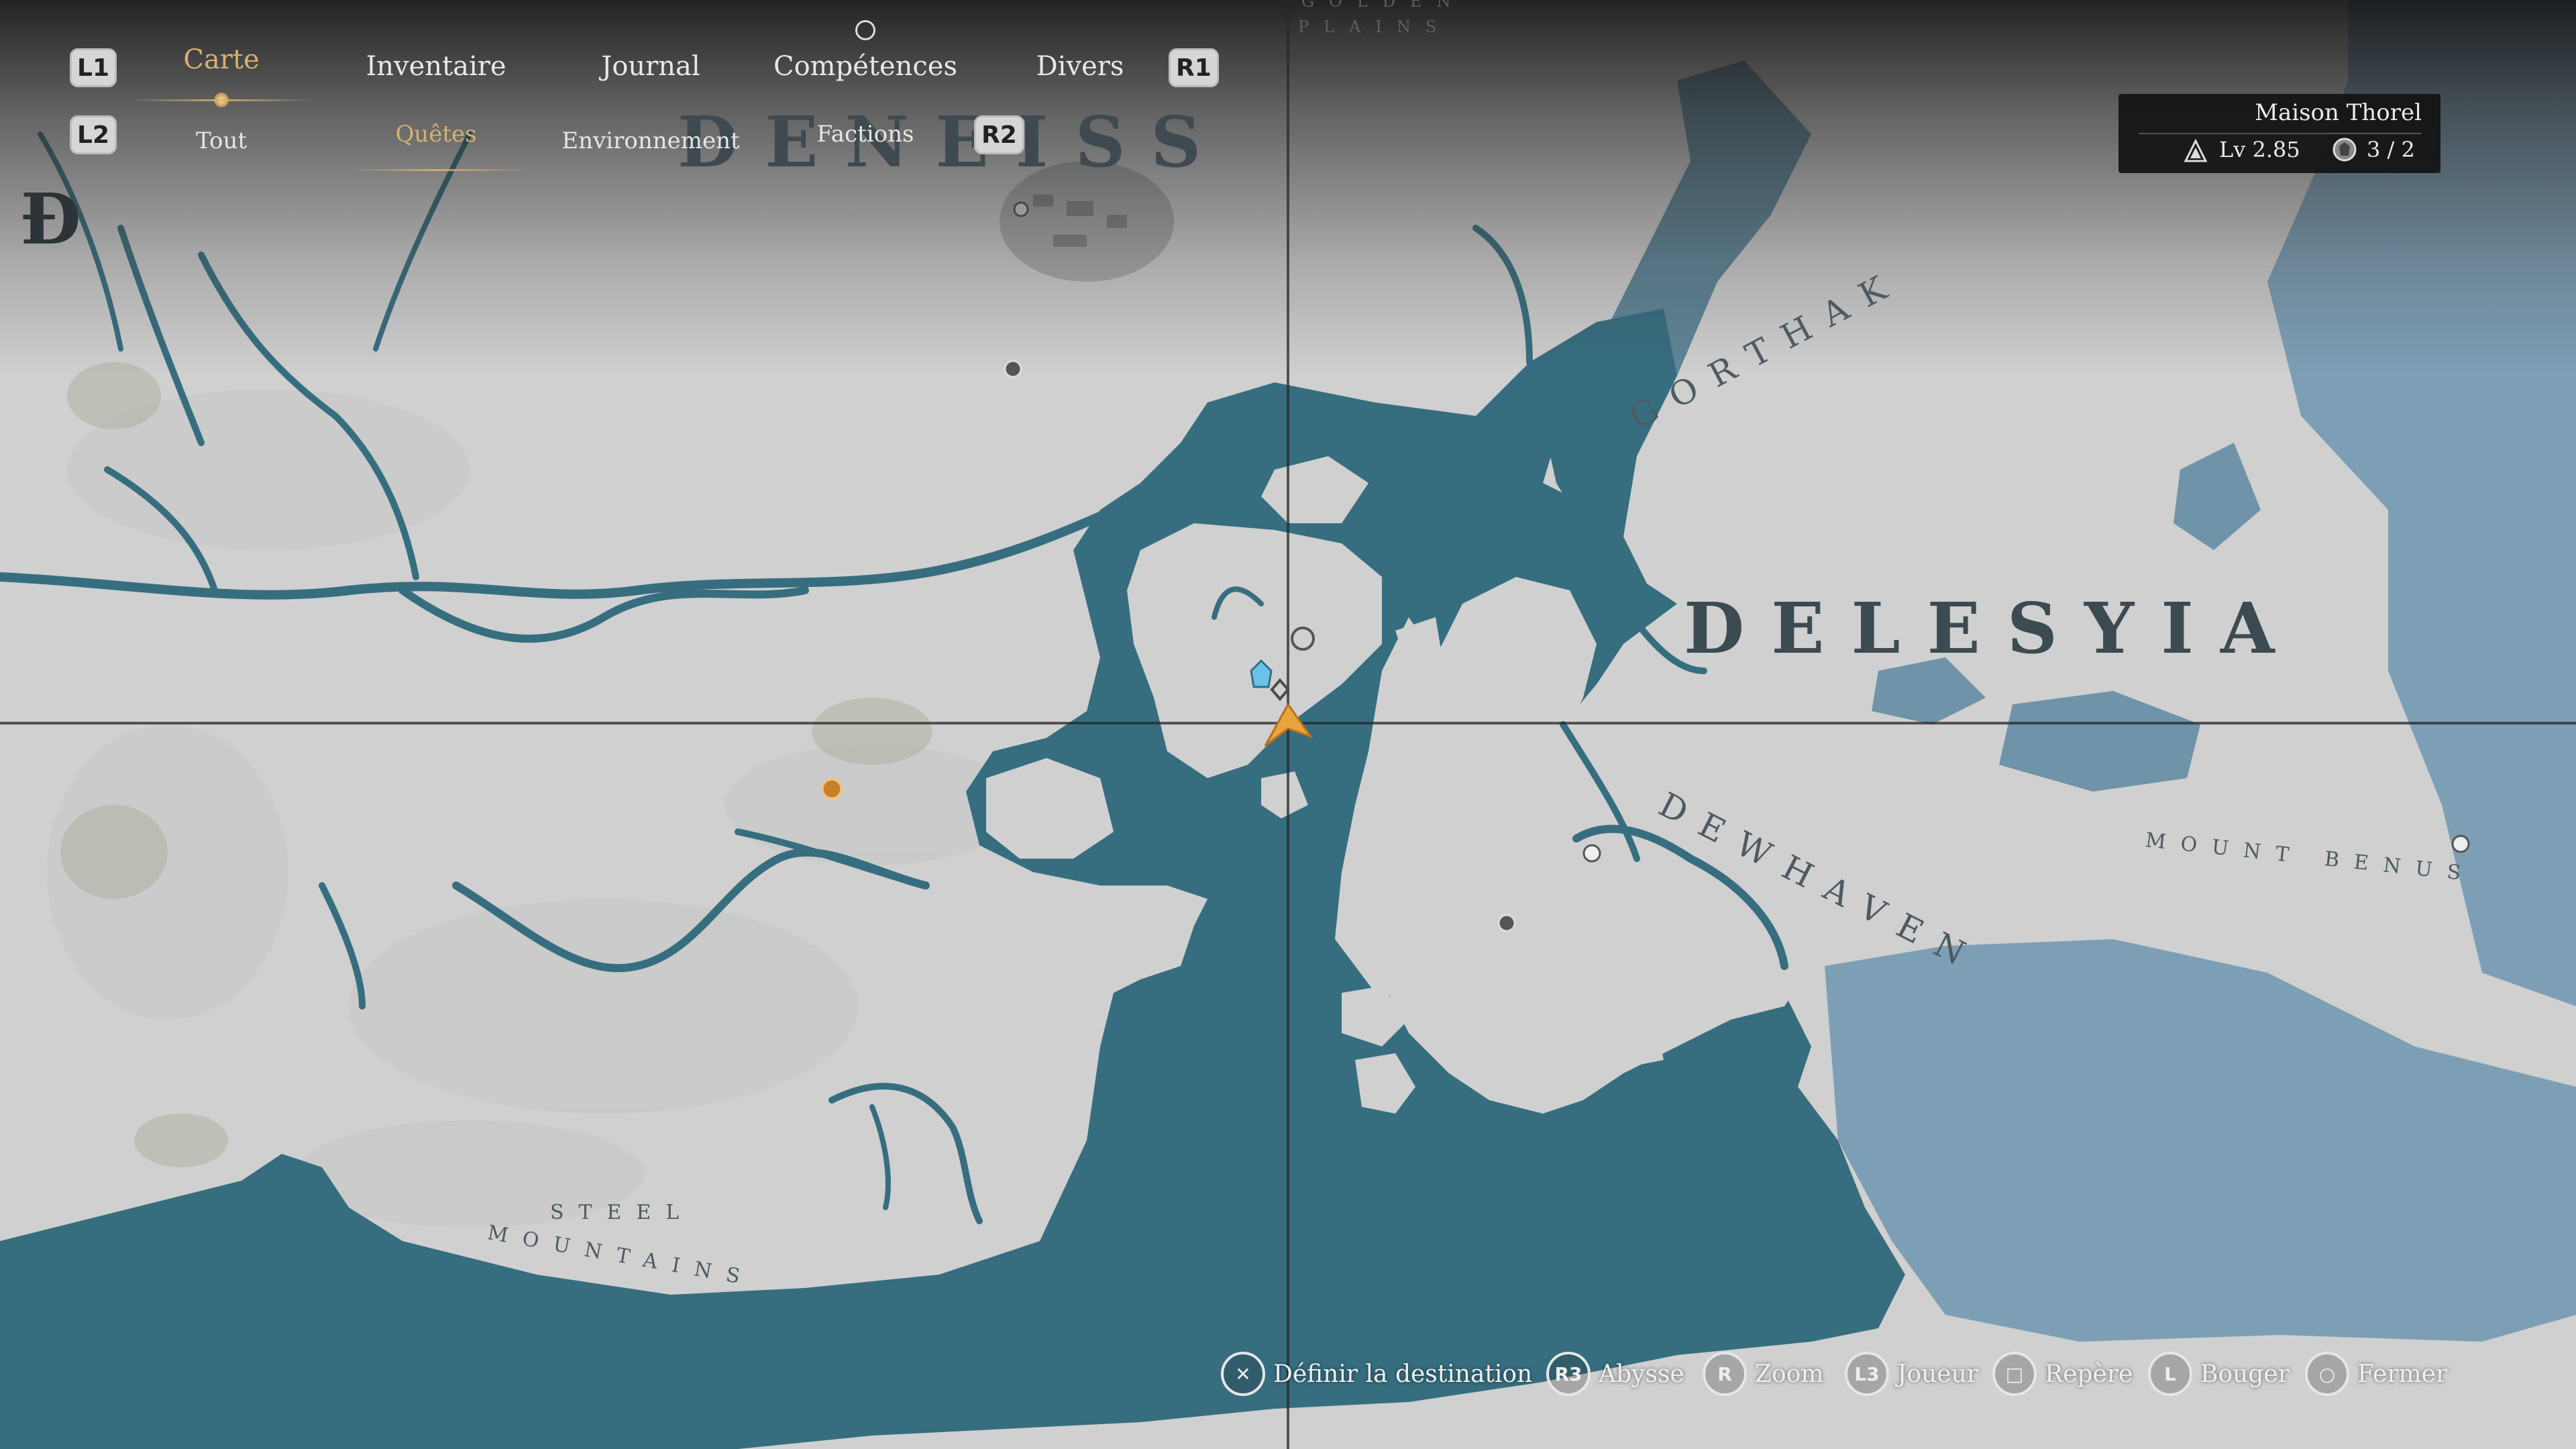 The width and height of the screenshot is (2576, 1449). What do you see at coordinates (865, 30) in the screenshot?
I see `notification-icon` at bounding box center [865, 30].